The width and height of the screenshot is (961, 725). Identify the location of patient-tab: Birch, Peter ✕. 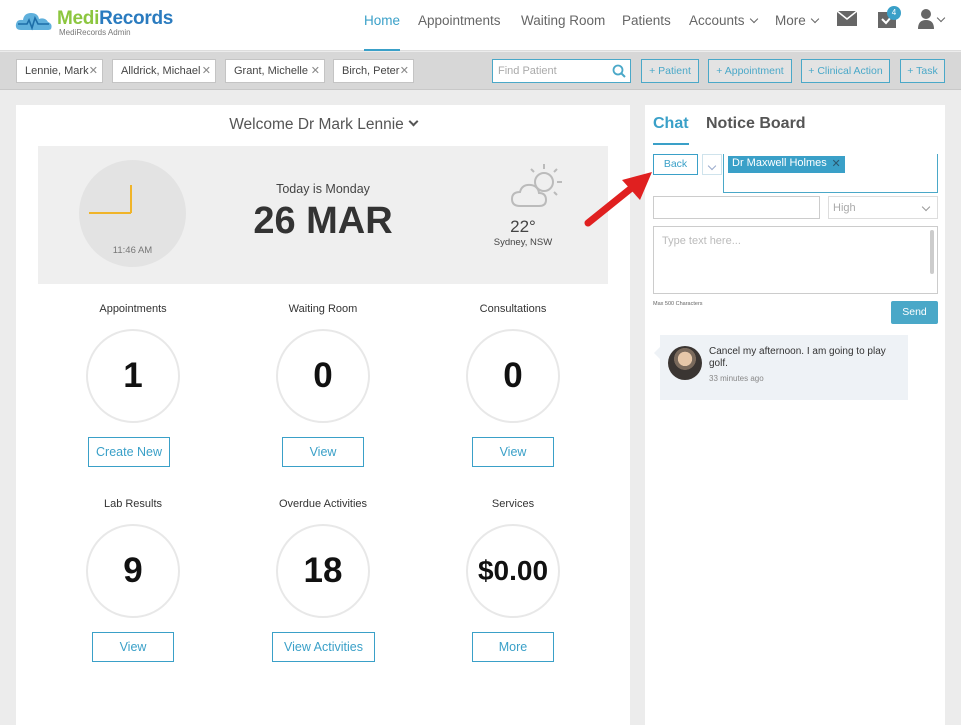
(373, 71).